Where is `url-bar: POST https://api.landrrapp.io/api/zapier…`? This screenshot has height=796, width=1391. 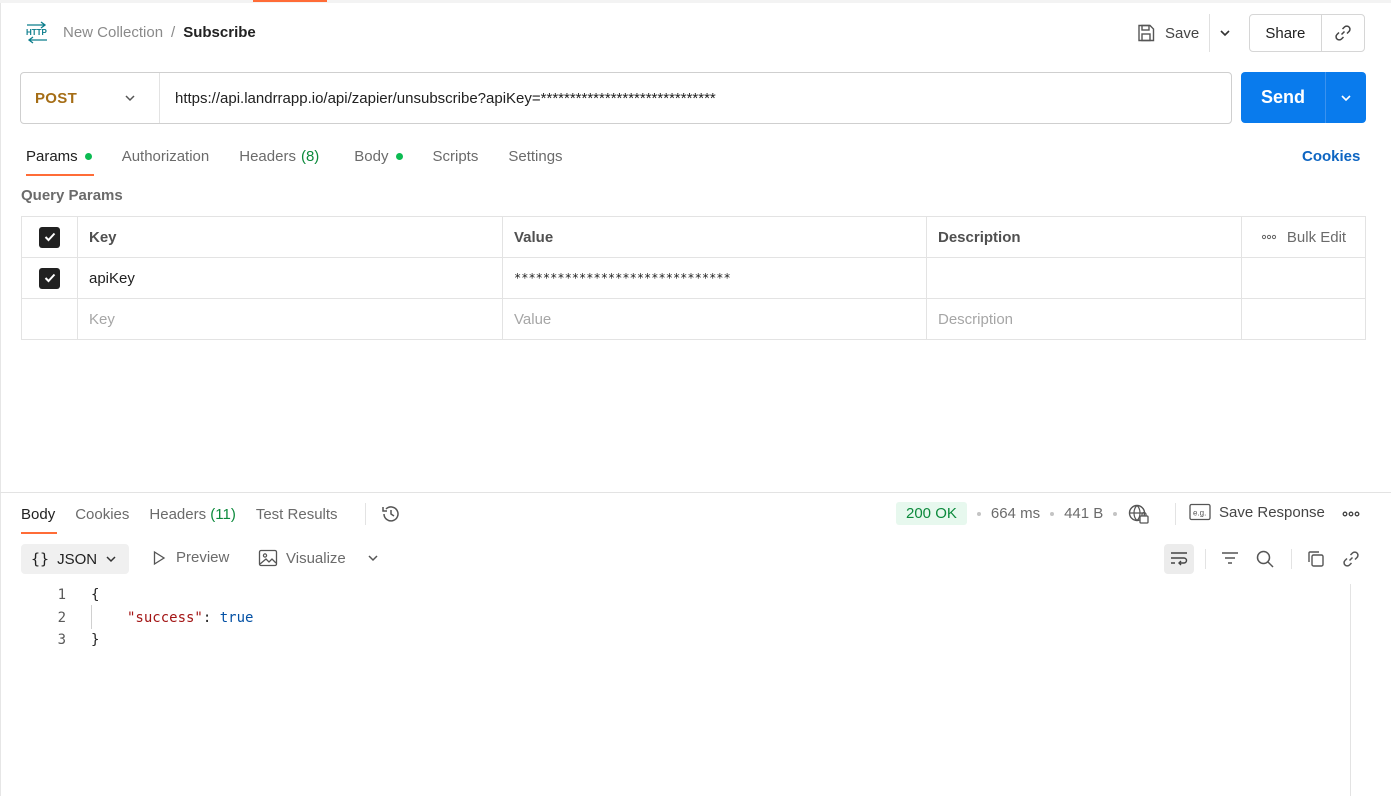
url-bar: POST https://api.landrrapp.io/api/zapier… is located at coordinates (626, 98).